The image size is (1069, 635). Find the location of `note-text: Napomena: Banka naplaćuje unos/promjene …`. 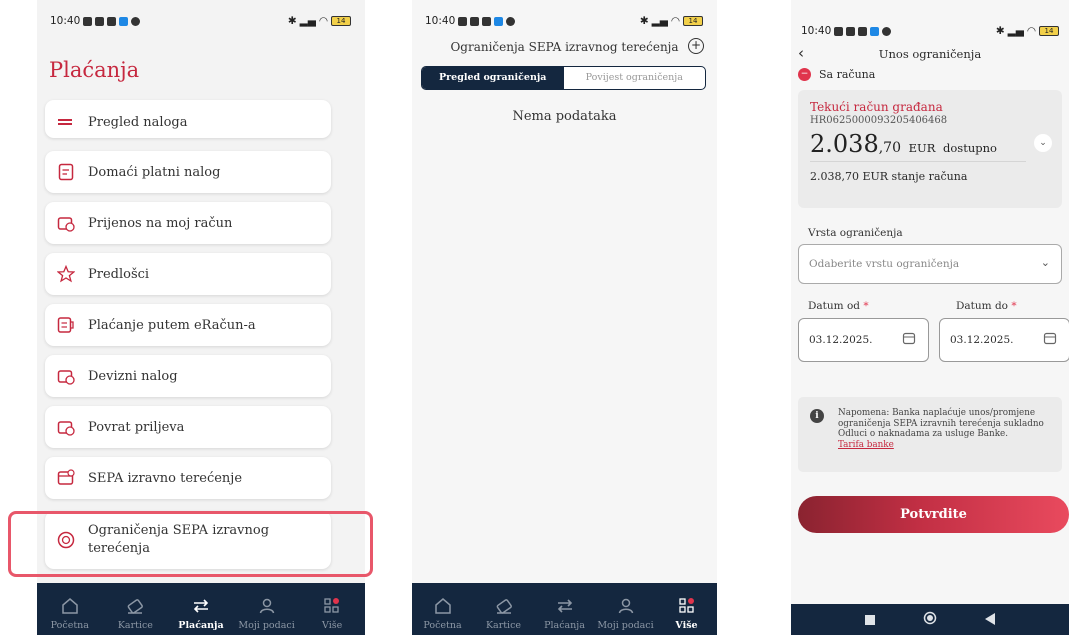

note-text: Napomena: Banka naplaćuje unos/promjene … is located at coordinates (941, 423).